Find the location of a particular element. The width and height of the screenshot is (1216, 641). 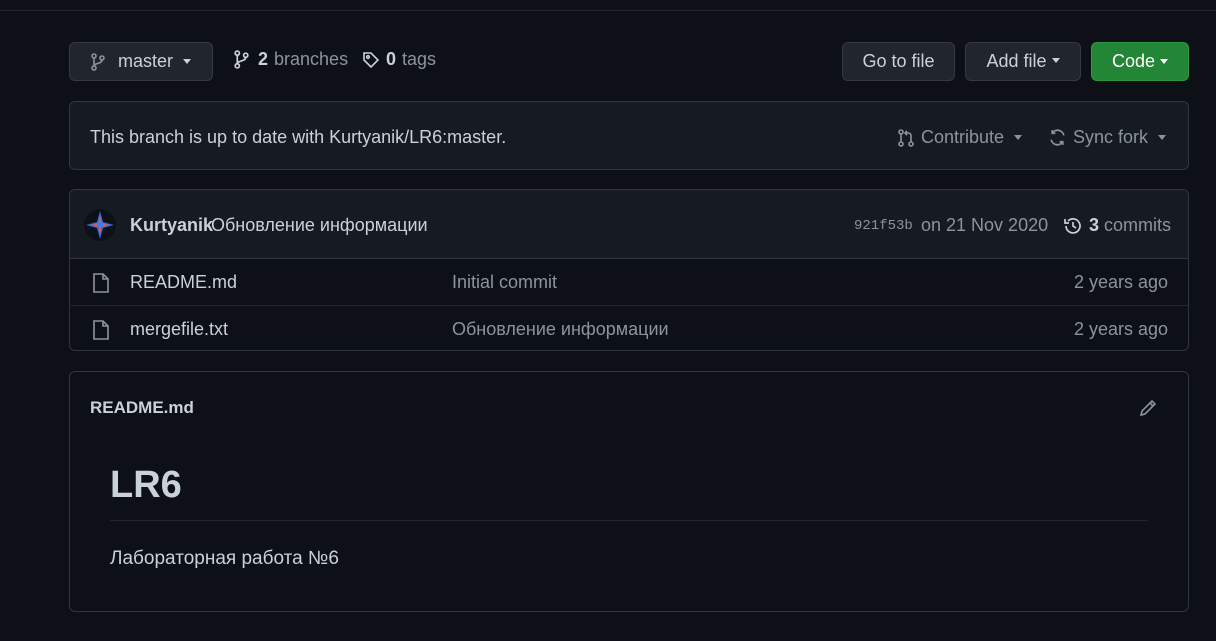

avatar is located at coordinates (100, 225).